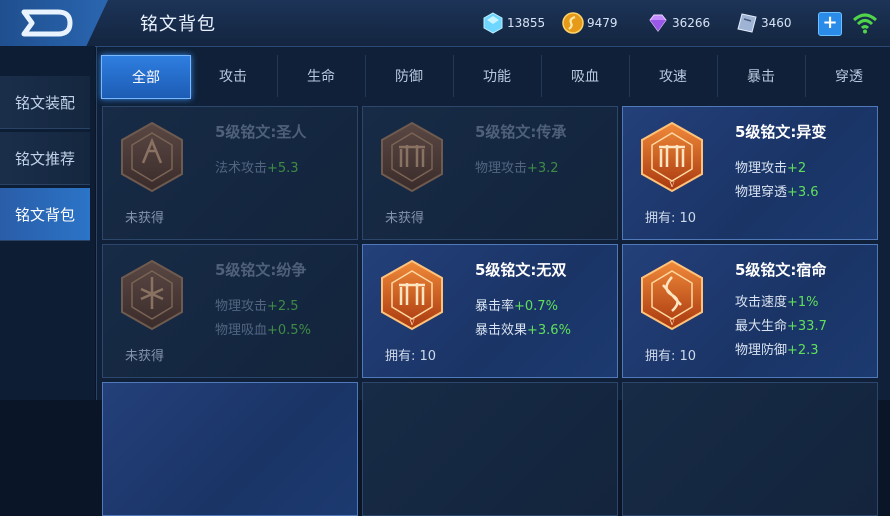 The width and height of the screenshot is (890, 516). Describe the element at coordinates (521, 270) in the screenshot. I see `rune-name: 5级铭文:无双` at that location.